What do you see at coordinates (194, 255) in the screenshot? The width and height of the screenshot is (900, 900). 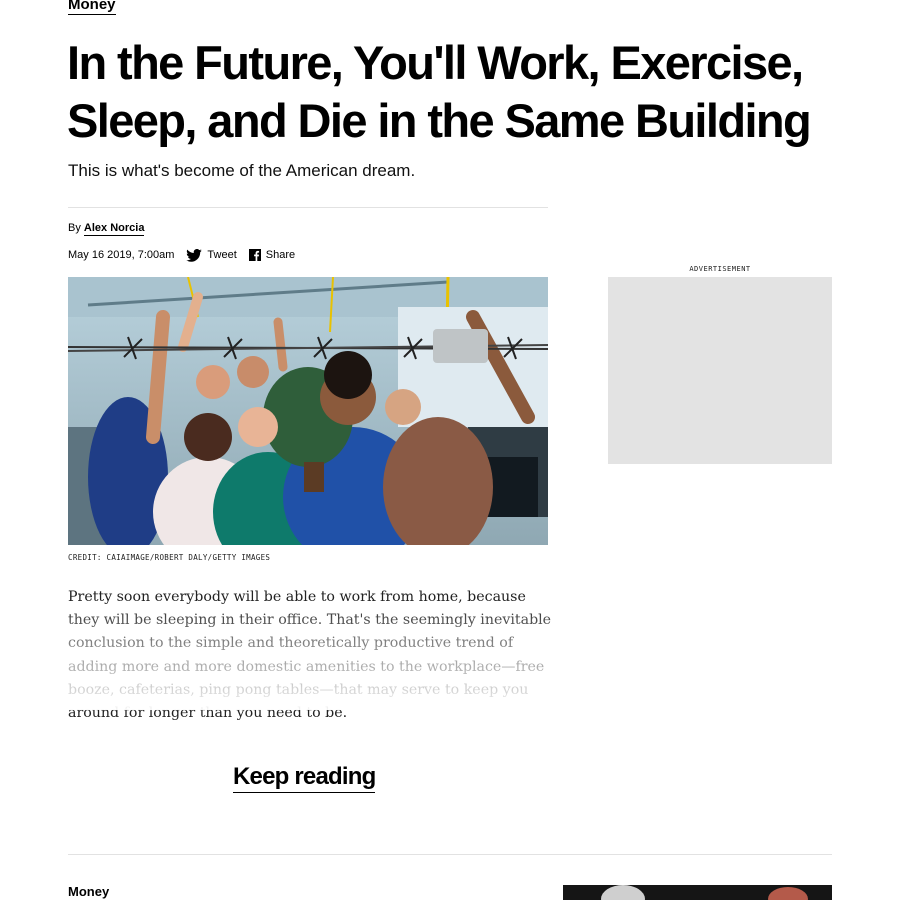 I see `twitter-bird-icon` at bounding box center [194, 255].